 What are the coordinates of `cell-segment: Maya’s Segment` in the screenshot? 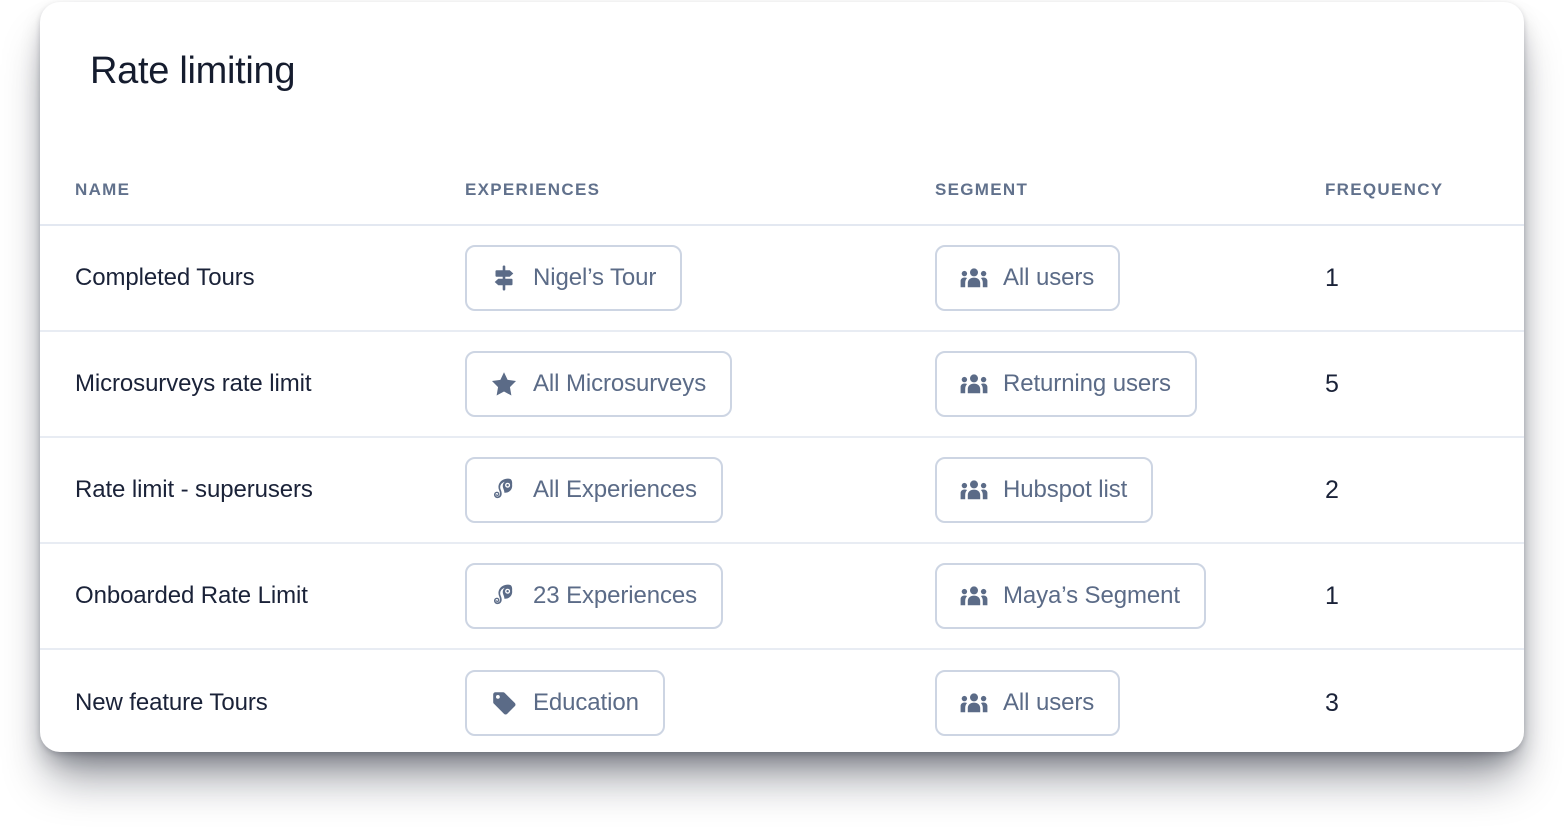 It's located at (1130, 596).